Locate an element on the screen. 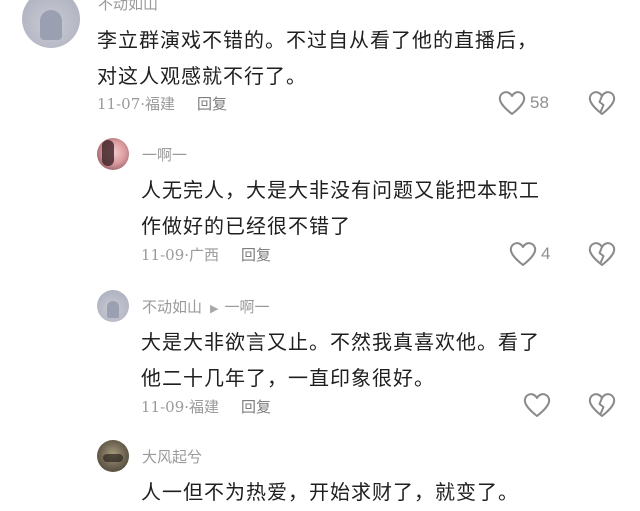 Image resolution: width=640 pixels, height=511 pixels. comment-author: 不动如山 is located at coordinates (128, 7).